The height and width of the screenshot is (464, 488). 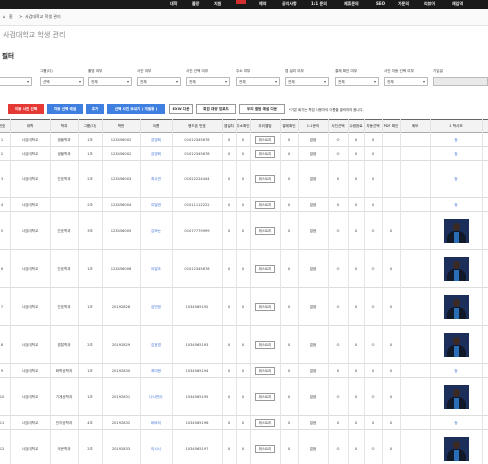 I want to click on student-name-link: 나시민이, so click(x=156, y=396).